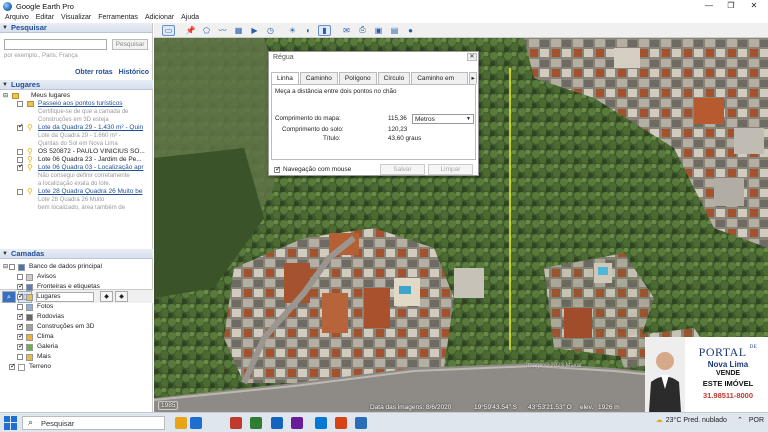  I want to click on save-button: Salvar, so click(402, 169).